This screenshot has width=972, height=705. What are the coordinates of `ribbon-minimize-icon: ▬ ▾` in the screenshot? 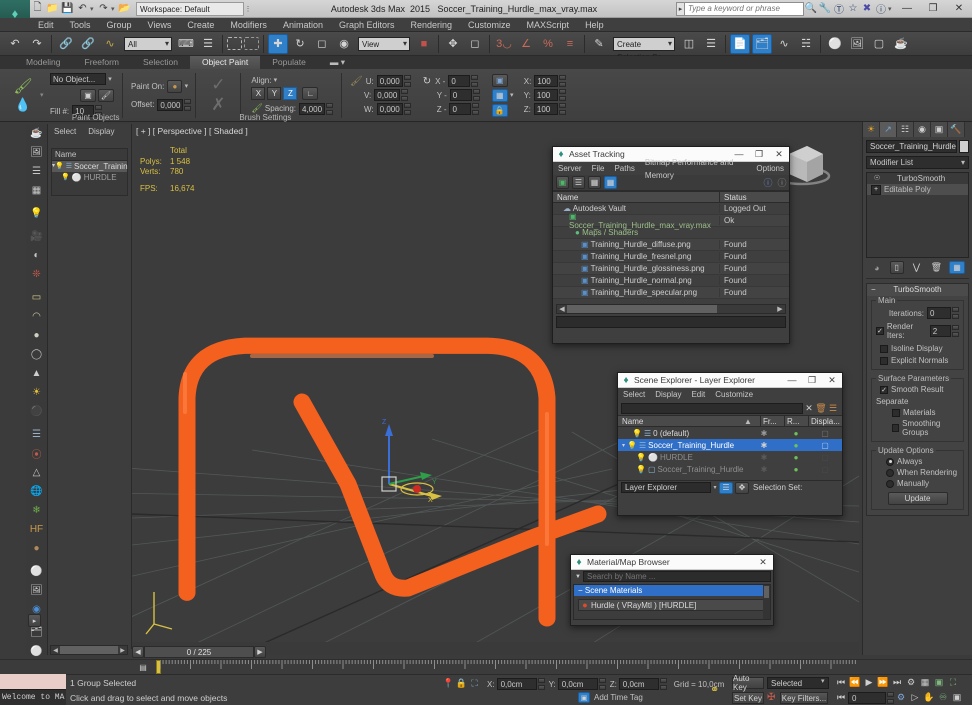 It's located at (337, 62).